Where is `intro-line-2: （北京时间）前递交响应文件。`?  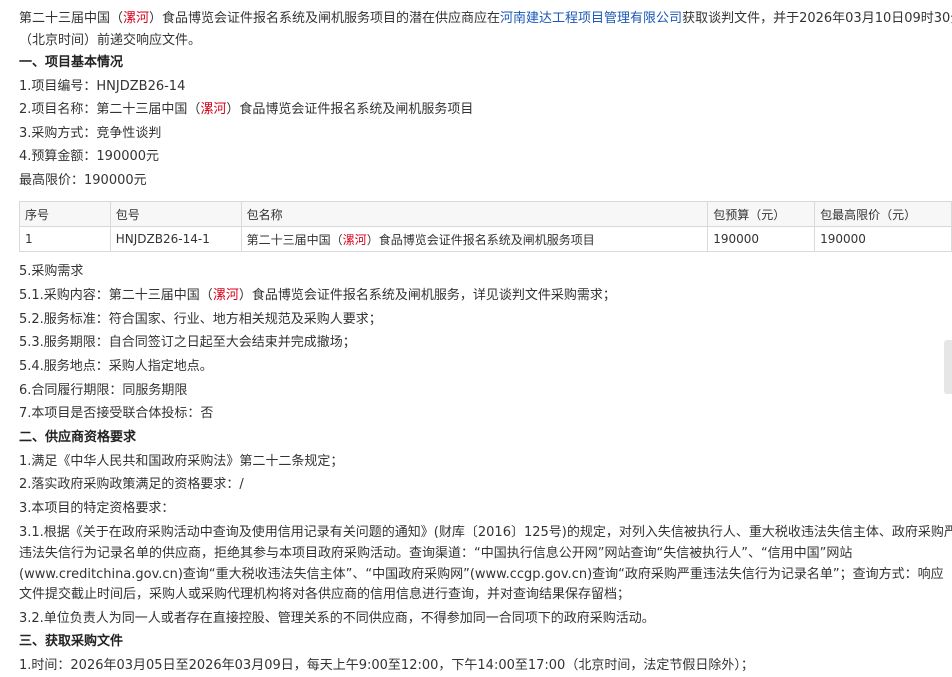 intro-line-2: （北京时间）前递交响应文件。 is located at coordinates (110, 40).